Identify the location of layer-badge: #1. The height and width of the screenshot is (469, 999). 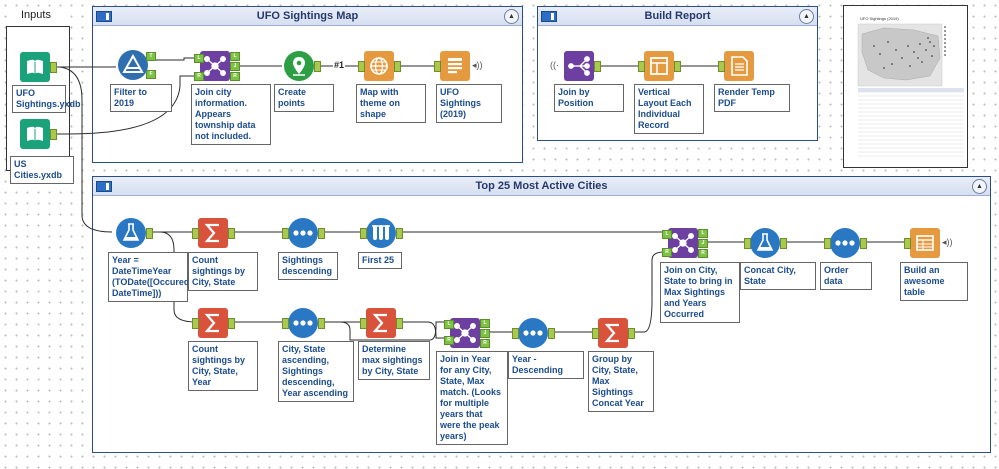
(339, 65).